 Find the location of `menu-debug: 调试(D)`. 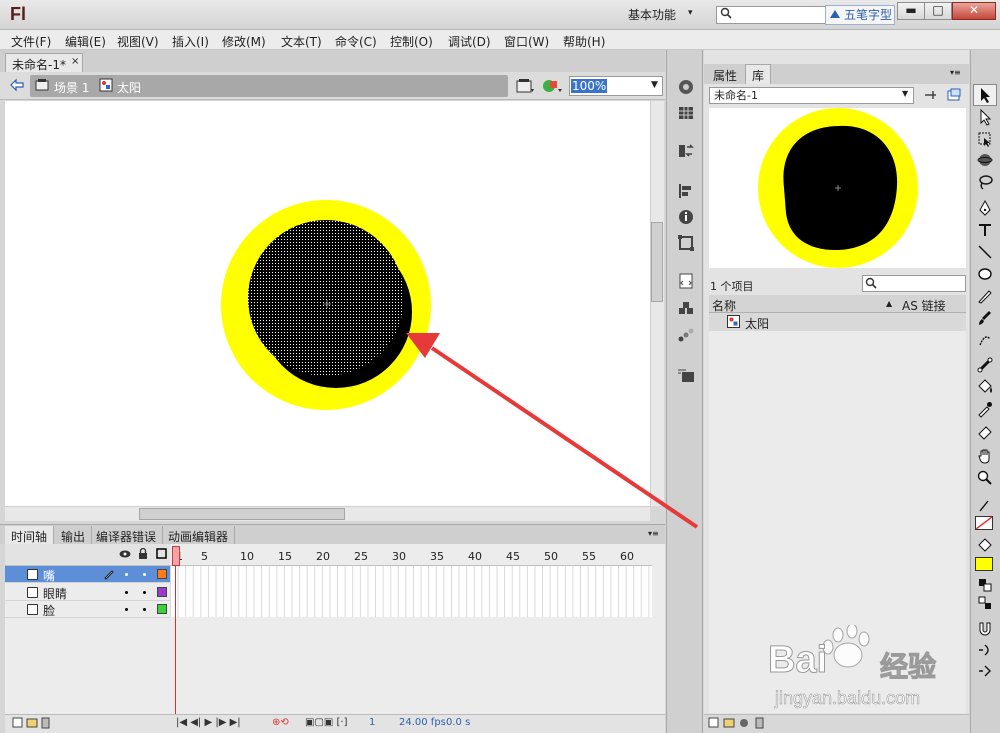

menu-debug: 调试(D) is located at coordinates (469, 41).